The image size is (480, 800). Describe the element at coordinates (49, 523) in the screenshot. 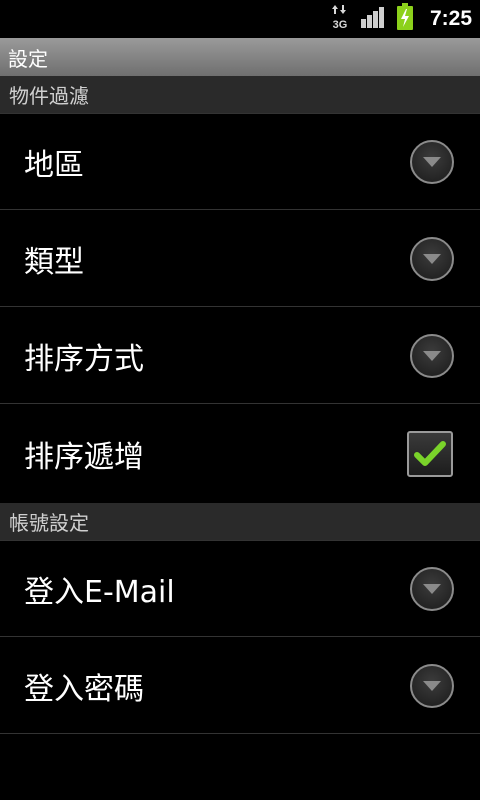

I see `category-title: 帳號設定` at that location.